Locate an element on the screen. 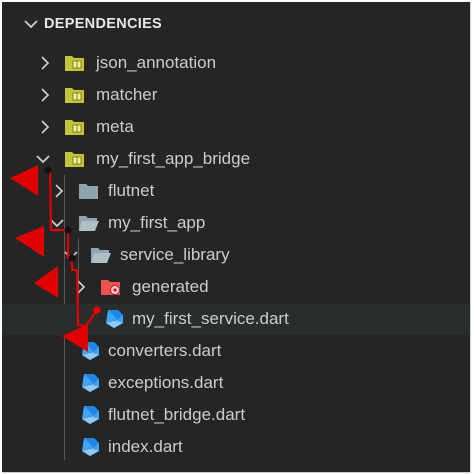 This screenshot has height=474, width=474. tree-item-service-library: service_library is located at coordinates (236, 255).